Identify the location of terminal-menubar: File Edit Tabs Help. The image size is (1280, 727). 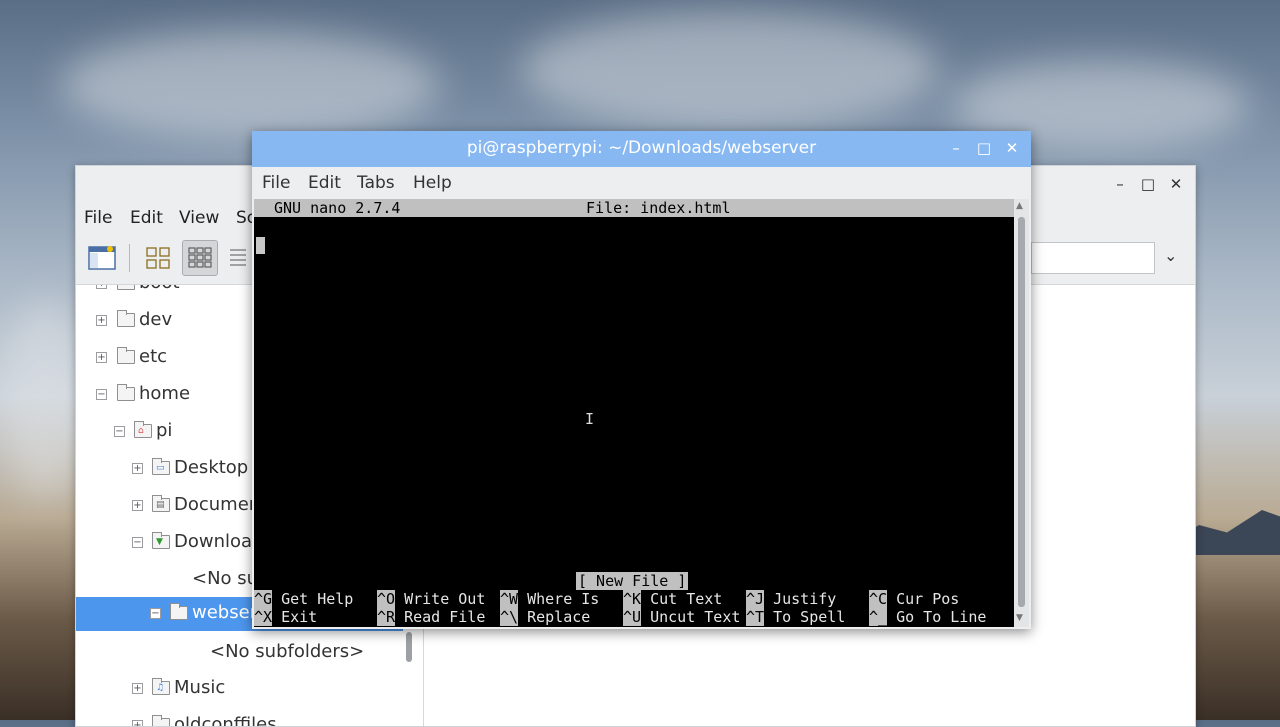
(641, 183).